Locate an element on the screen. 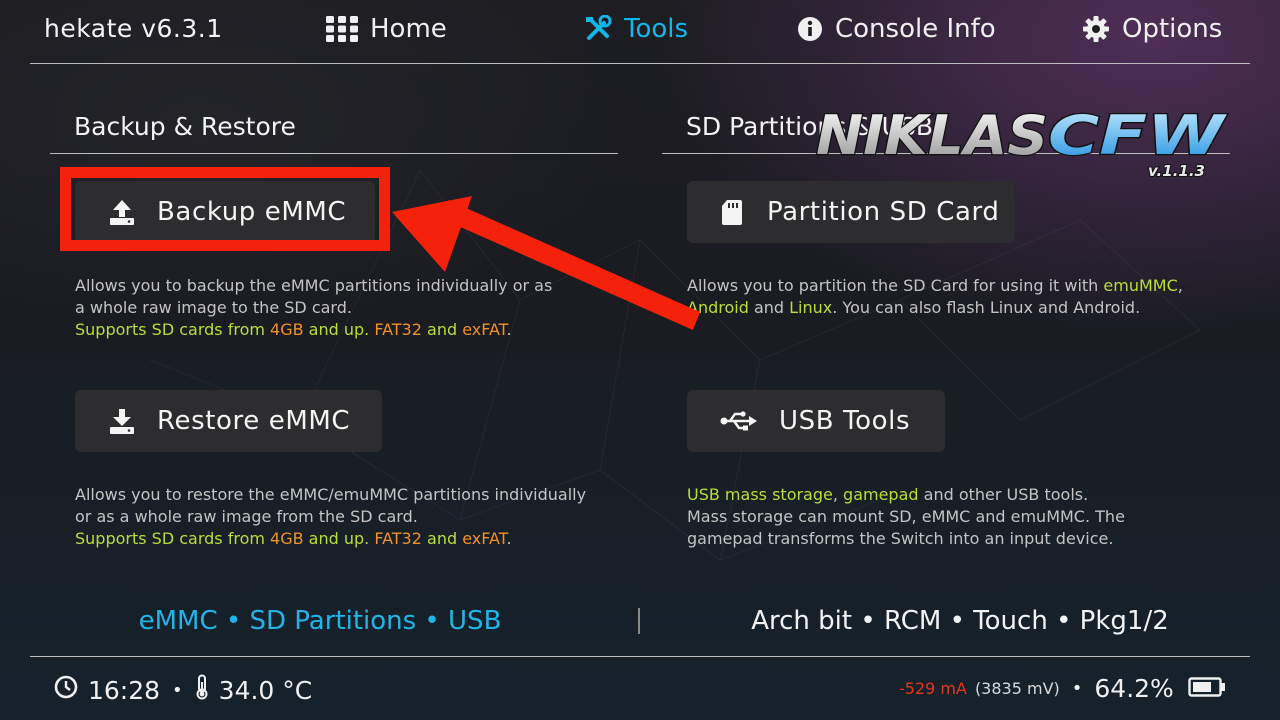 The height and width of the screenshot is (720, 1280). niklascfw-watermark: NIKLAS CFW v.1.1.3 is located at coordinates (1022, 142).